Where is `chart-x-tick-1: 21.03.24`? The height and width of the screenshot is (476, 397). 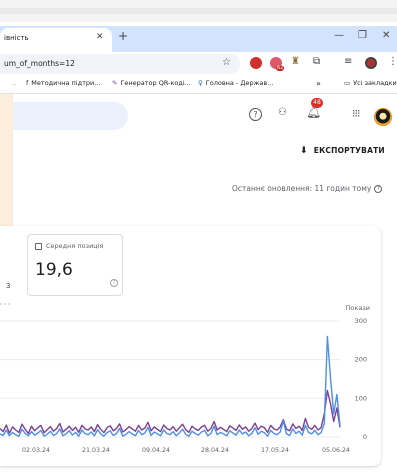 chart-x-tick-1: 21.03.24 is located at coordinates (96, 450).